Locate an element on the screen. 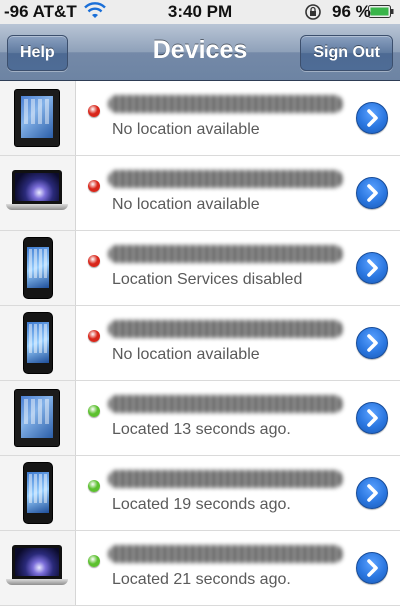 This screenshot has width=400, height=606. status-bar: -96 AT&T 3:40 PM 96 % is located at coordinates (200, 12).